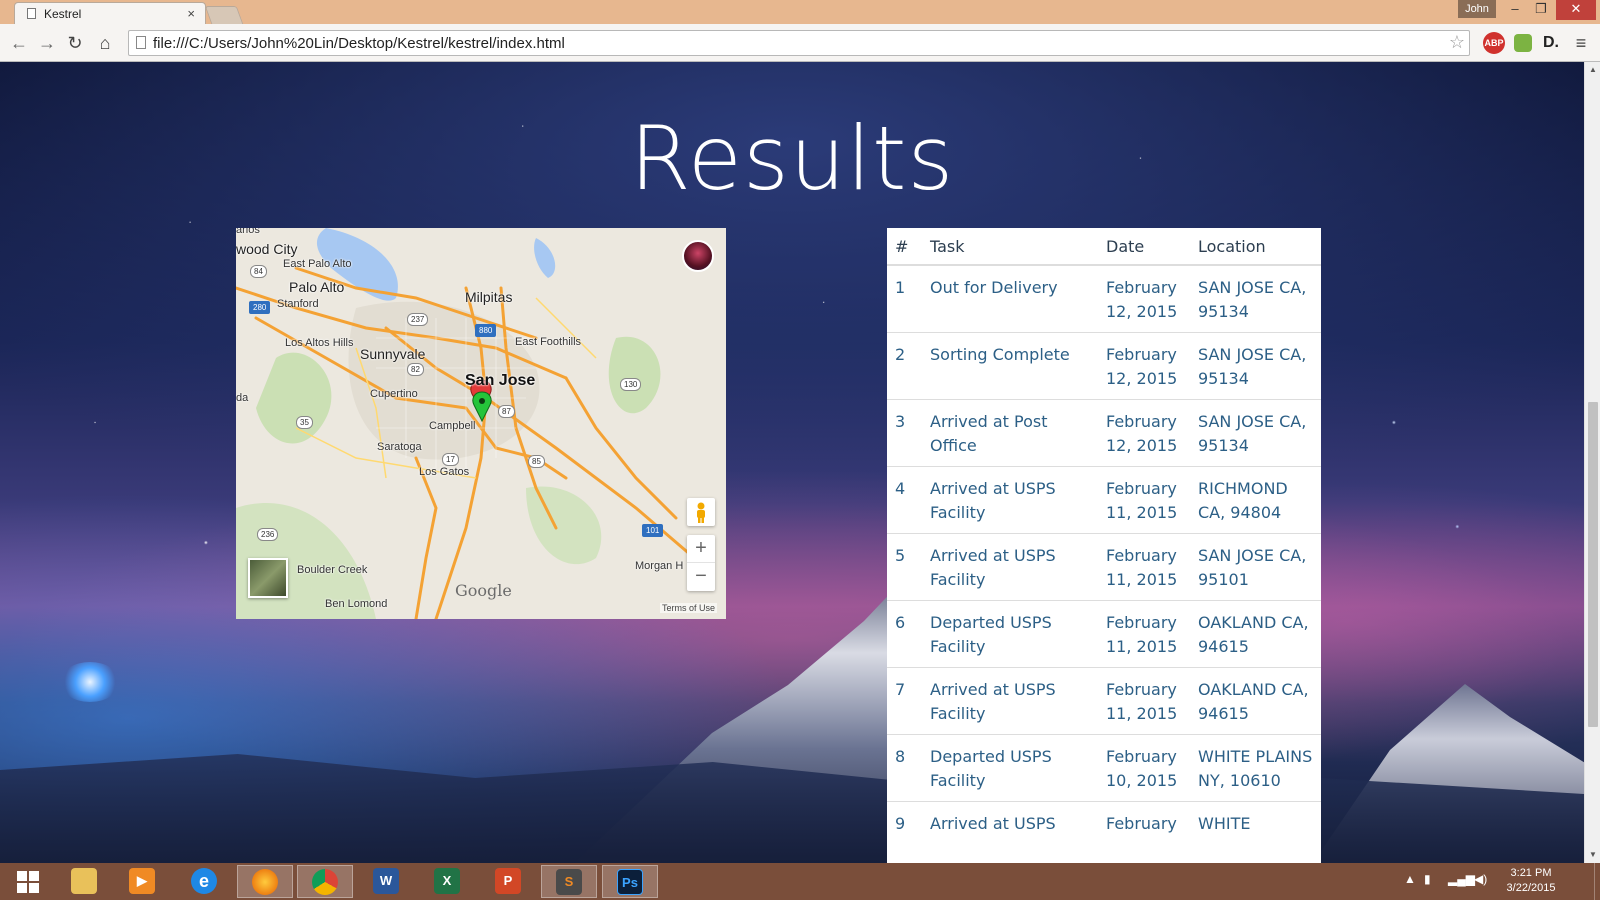  Describe the element at coordinates (1010, 768) in the screenshot. I see `row-task: Departed USPS Facility` at that location.